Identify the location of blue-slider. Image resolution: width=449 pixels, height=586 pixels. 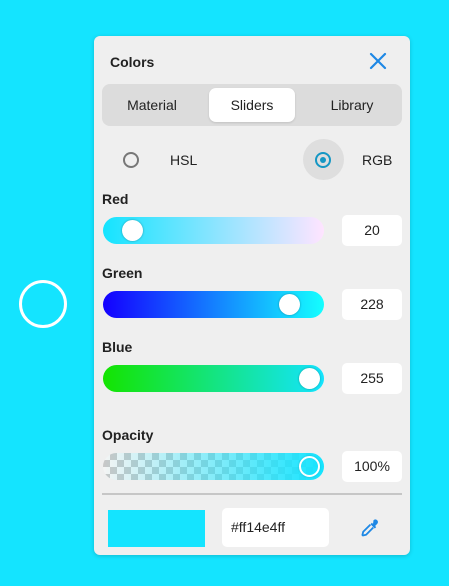
(213, 378).